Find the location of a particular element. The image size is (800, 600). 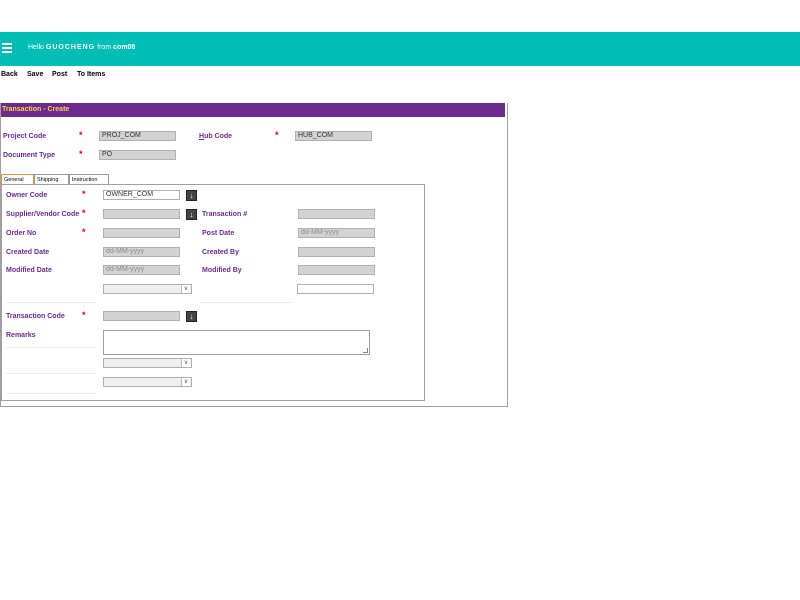

document-type-label: Document Type is located at coordinates (29, 155).